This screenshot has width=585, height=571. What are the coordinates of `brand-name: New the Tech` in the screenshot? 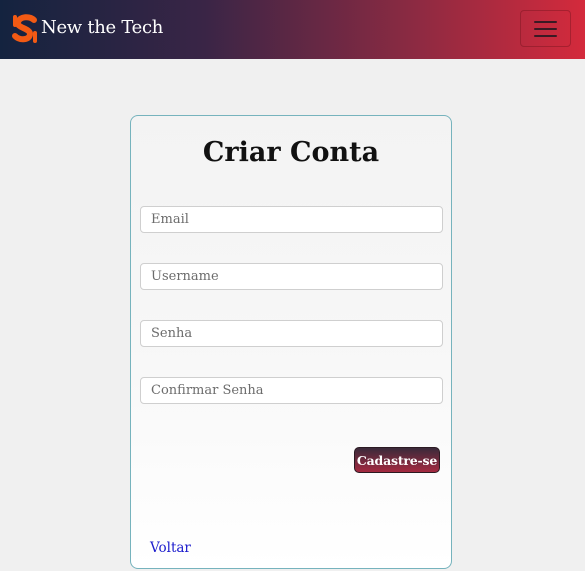 It's located at (102, 28).